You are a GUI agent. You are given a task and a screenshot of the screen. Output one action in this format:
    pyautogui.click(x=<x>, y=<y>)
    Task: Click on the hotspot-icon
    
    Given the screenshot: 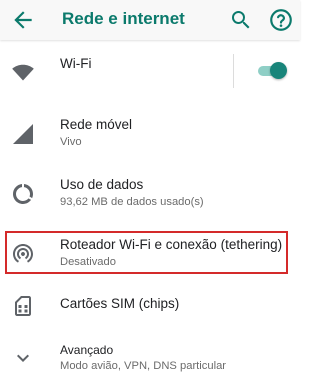 What is the action you would take?
    pyautogui.click(x=23, y=253)
    